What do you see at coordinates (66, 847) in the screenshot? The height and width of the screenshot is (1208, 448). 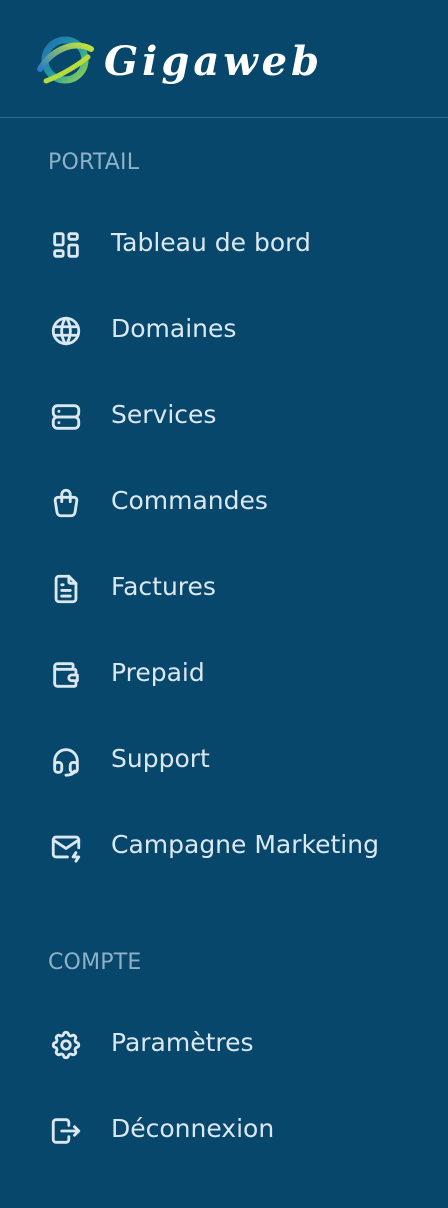 I see `mail-bolt-icon` at bounding box center [66, 847].